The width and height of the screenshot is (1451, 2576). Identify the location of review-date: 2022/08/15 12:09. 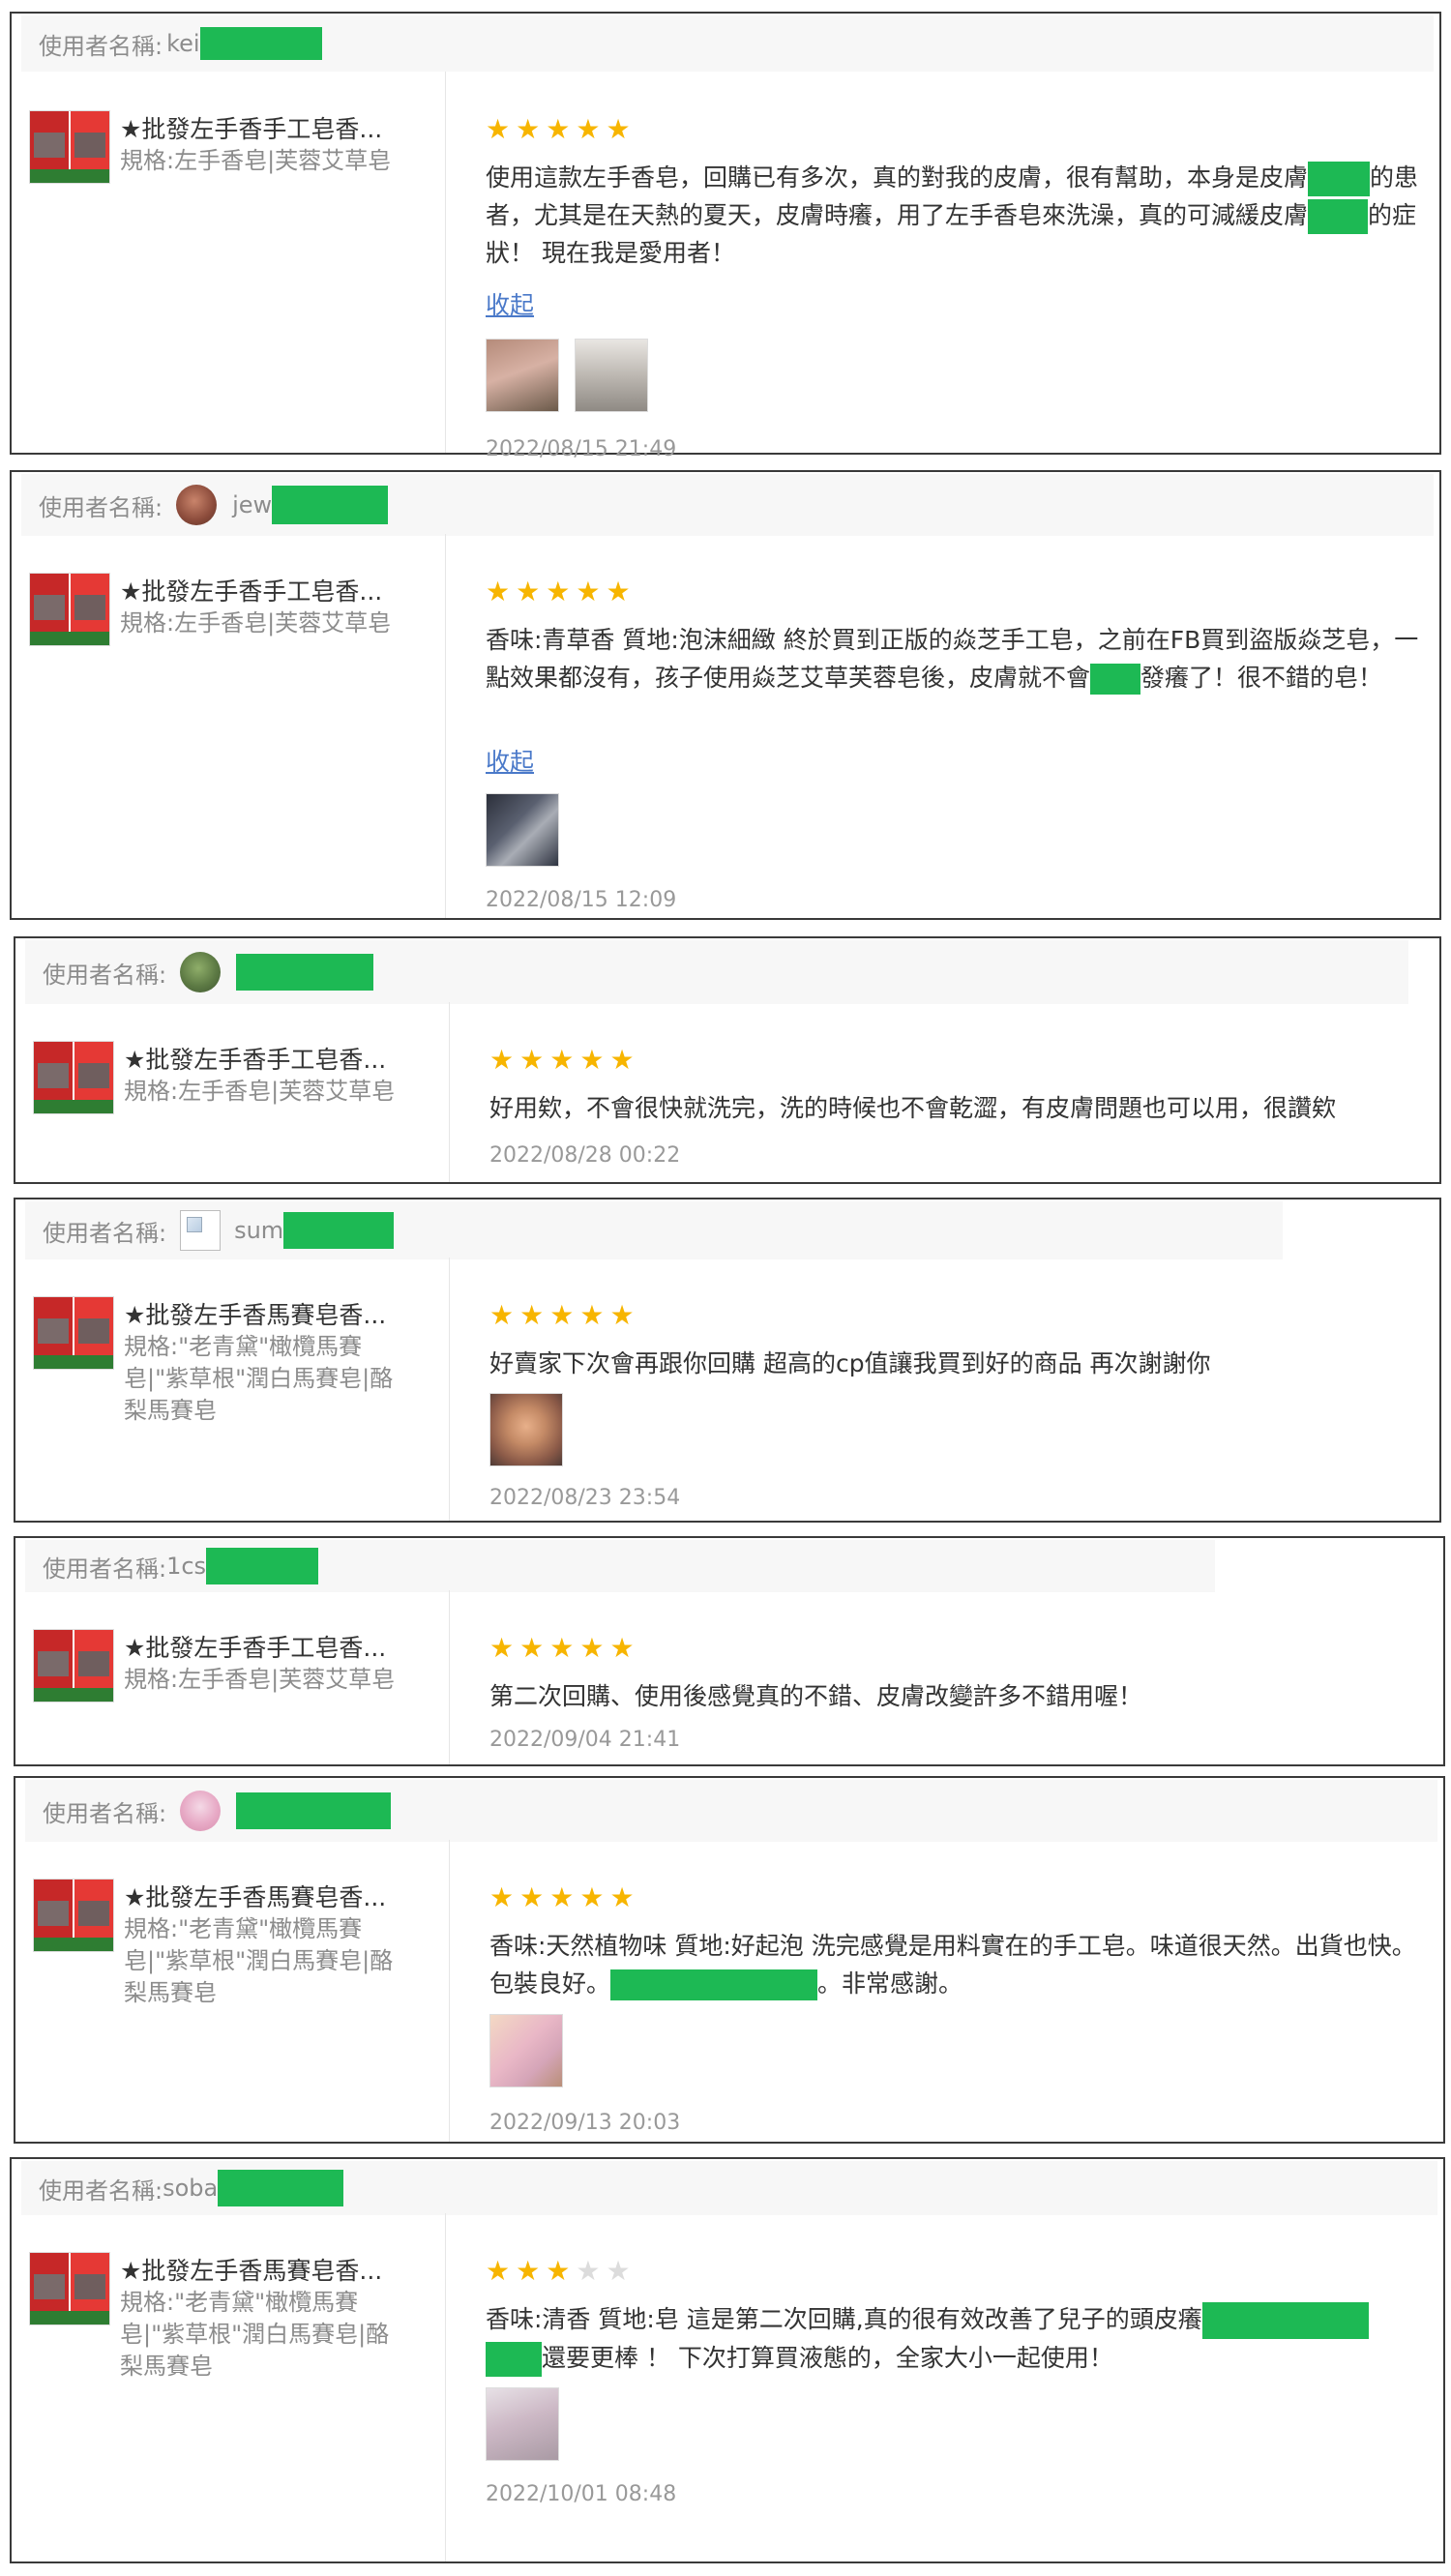
(581, 900).